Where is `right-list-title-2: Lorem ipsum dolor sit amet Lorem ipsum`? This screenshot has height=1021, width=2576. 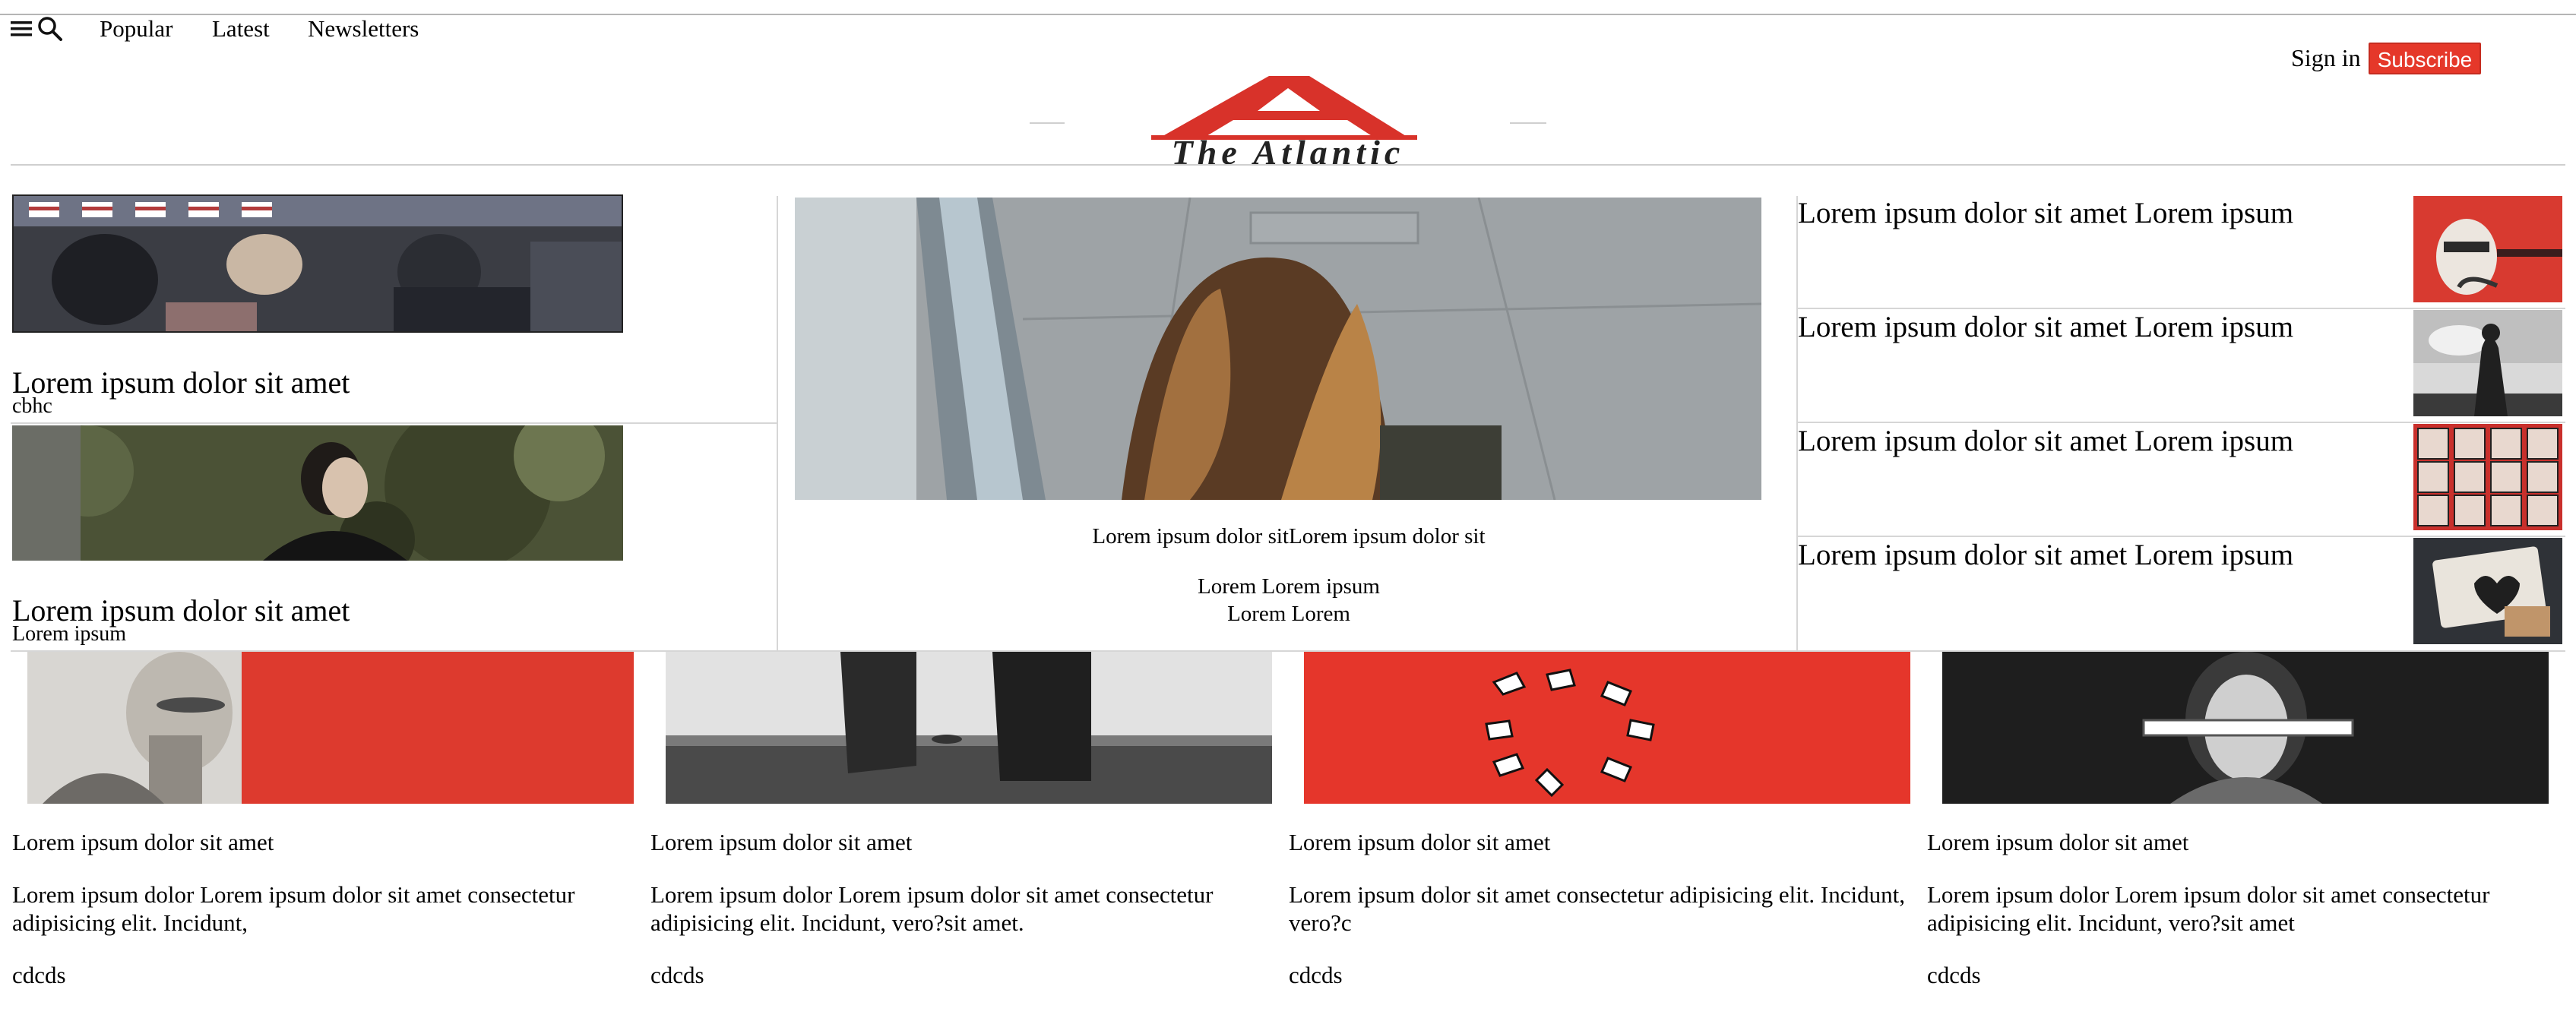
right-list-title-2: Lorem ipsum dolor sit amet Lorem ipsum is located at coordinates (2102, 327).